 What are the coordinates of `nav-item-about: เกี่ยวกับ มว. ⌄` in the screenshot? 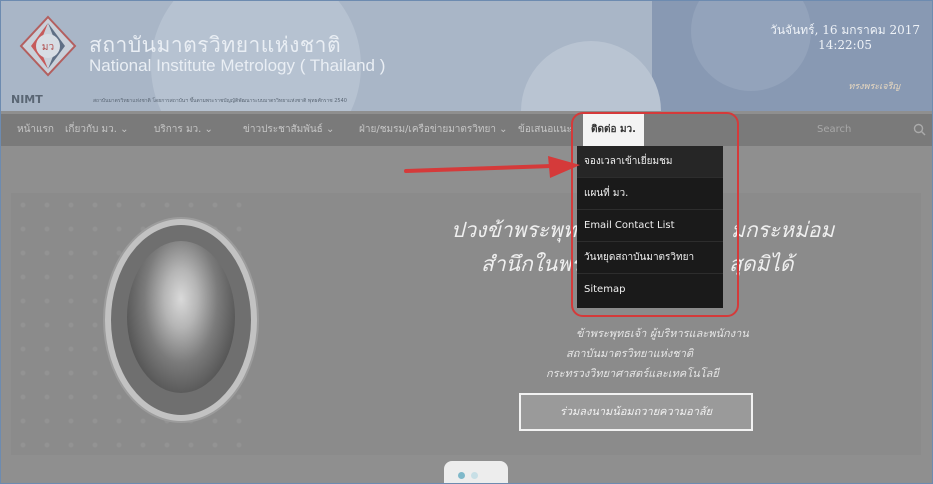 It's located at (96, 130).